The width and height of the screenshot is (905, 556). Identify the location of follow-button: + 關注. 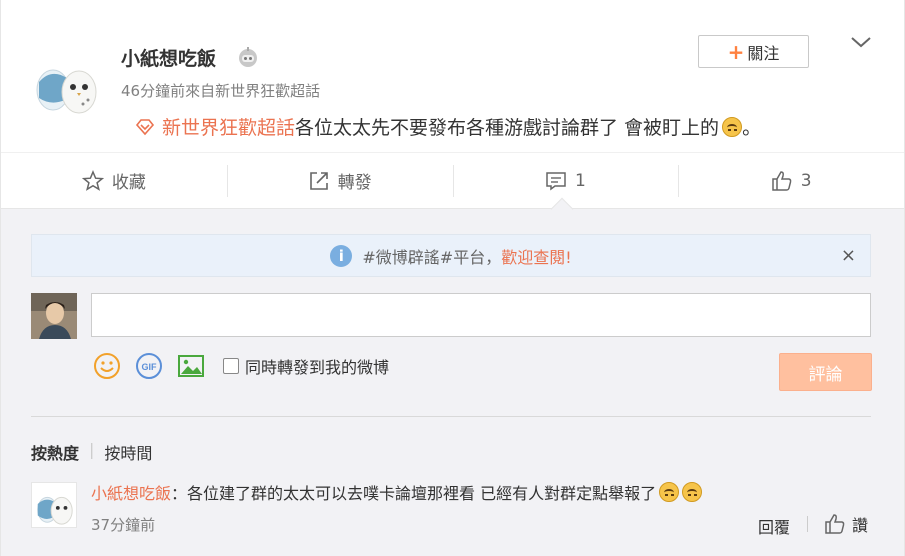
(753, 51).